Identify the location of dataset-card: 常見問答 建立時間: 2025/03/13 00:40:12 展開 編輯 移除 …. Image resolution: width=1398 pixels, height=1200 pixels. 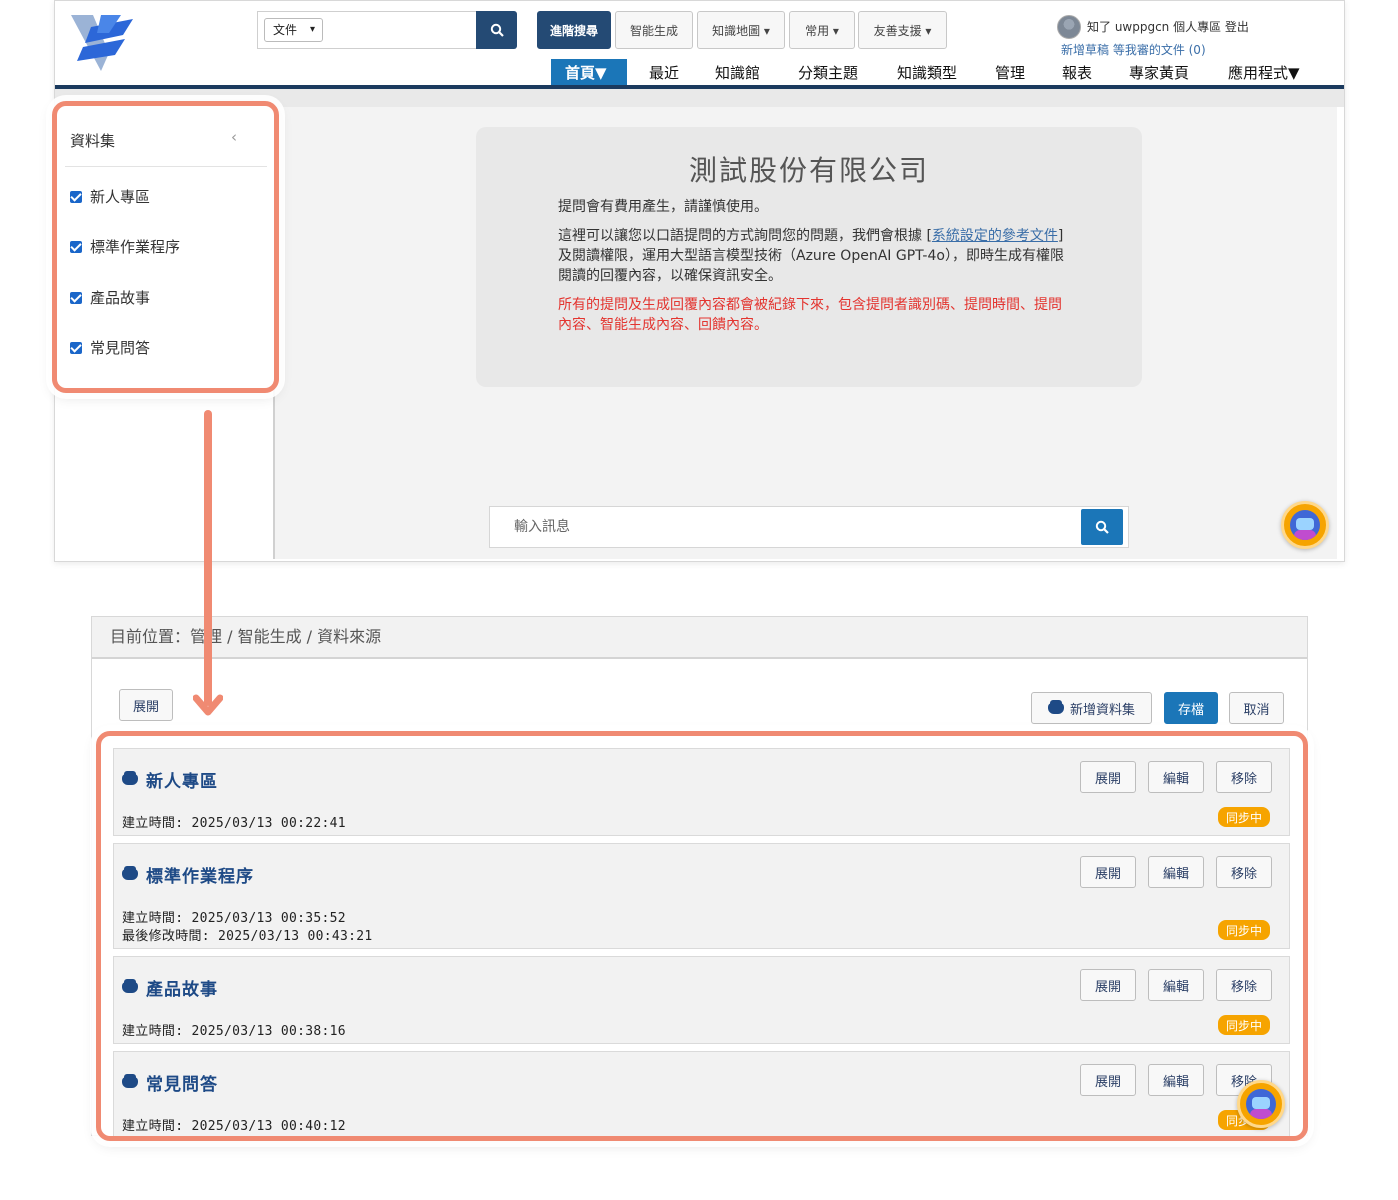
(701, 1093).